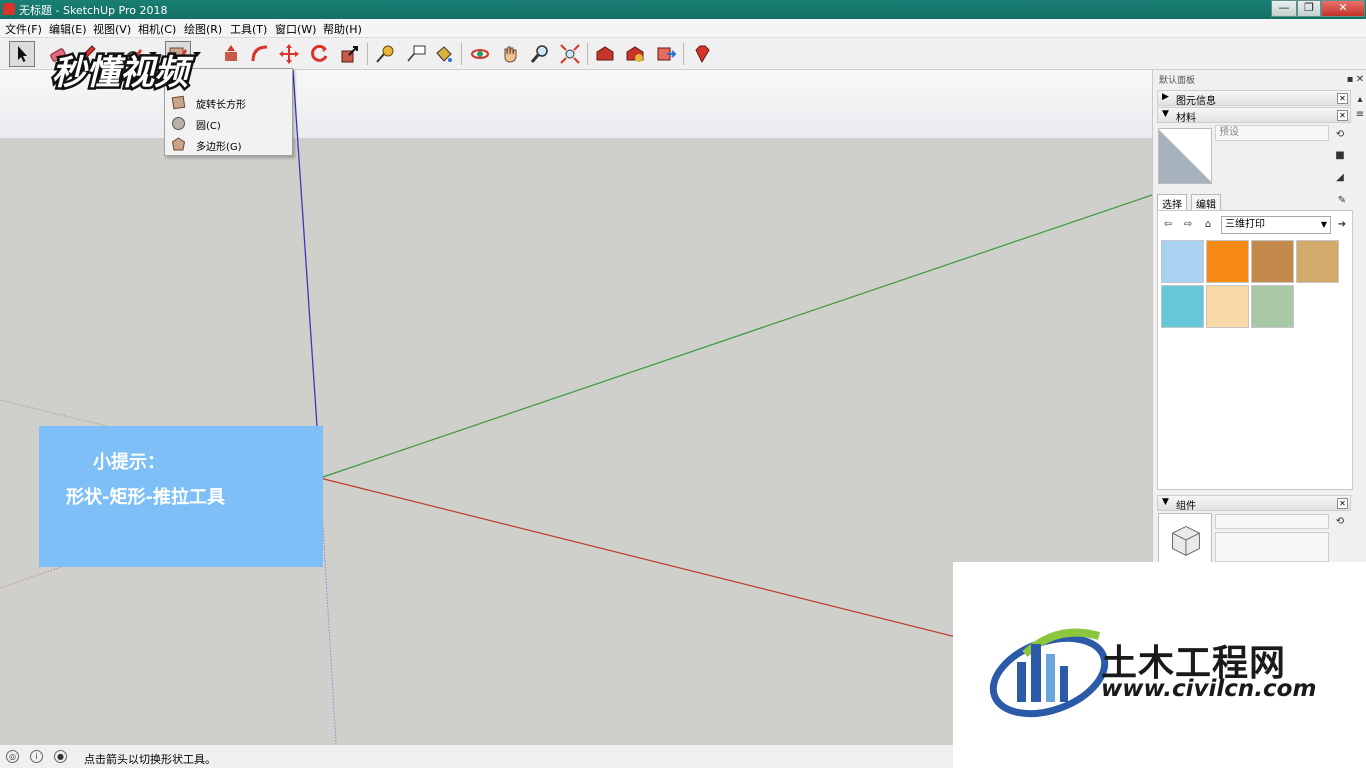 This screenshot has height=768, width=1366. What do you see at coordinates (178, 123) in the screenshot?
I see `circle-icon` at bounding box center [178, 123].